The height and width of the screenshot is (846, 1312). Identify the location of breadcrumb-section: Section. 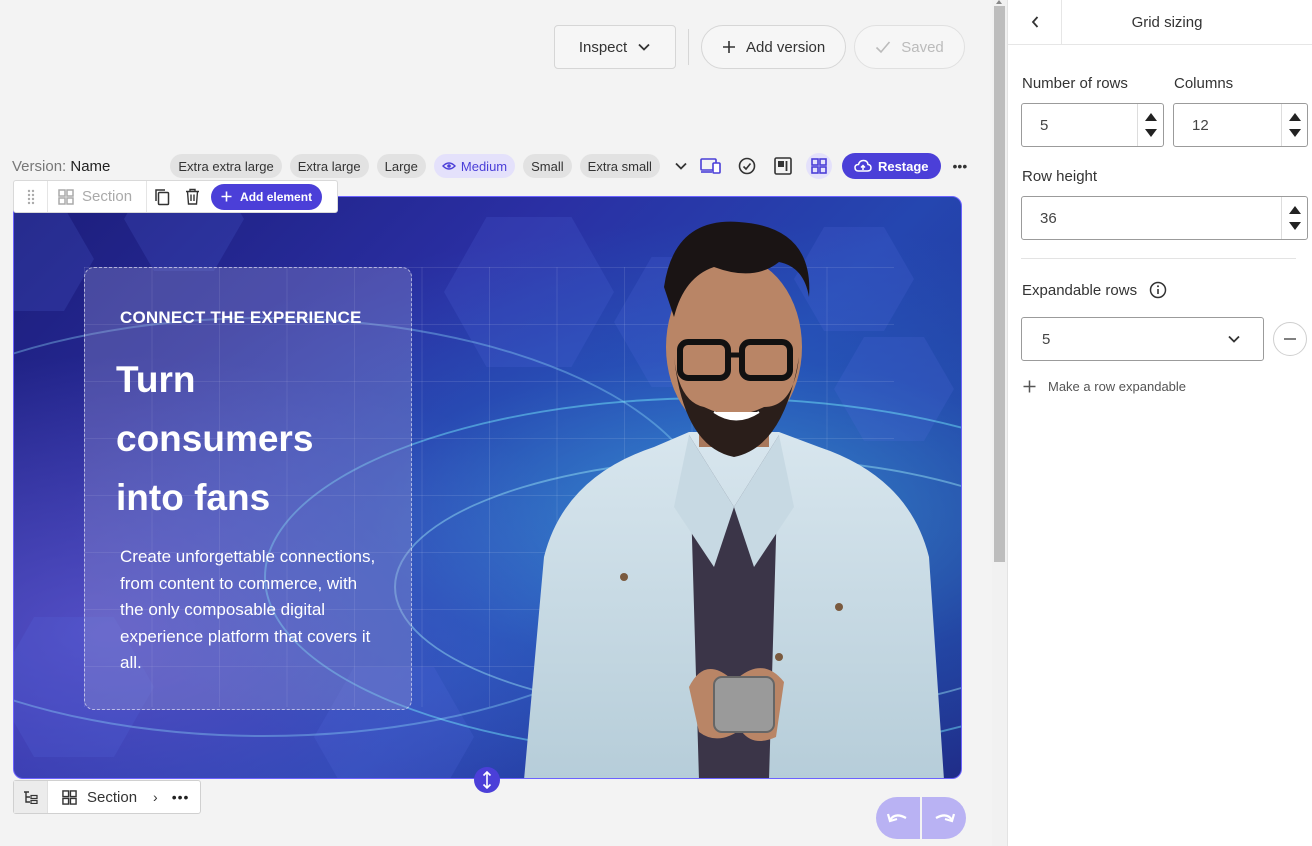
(92, 797).